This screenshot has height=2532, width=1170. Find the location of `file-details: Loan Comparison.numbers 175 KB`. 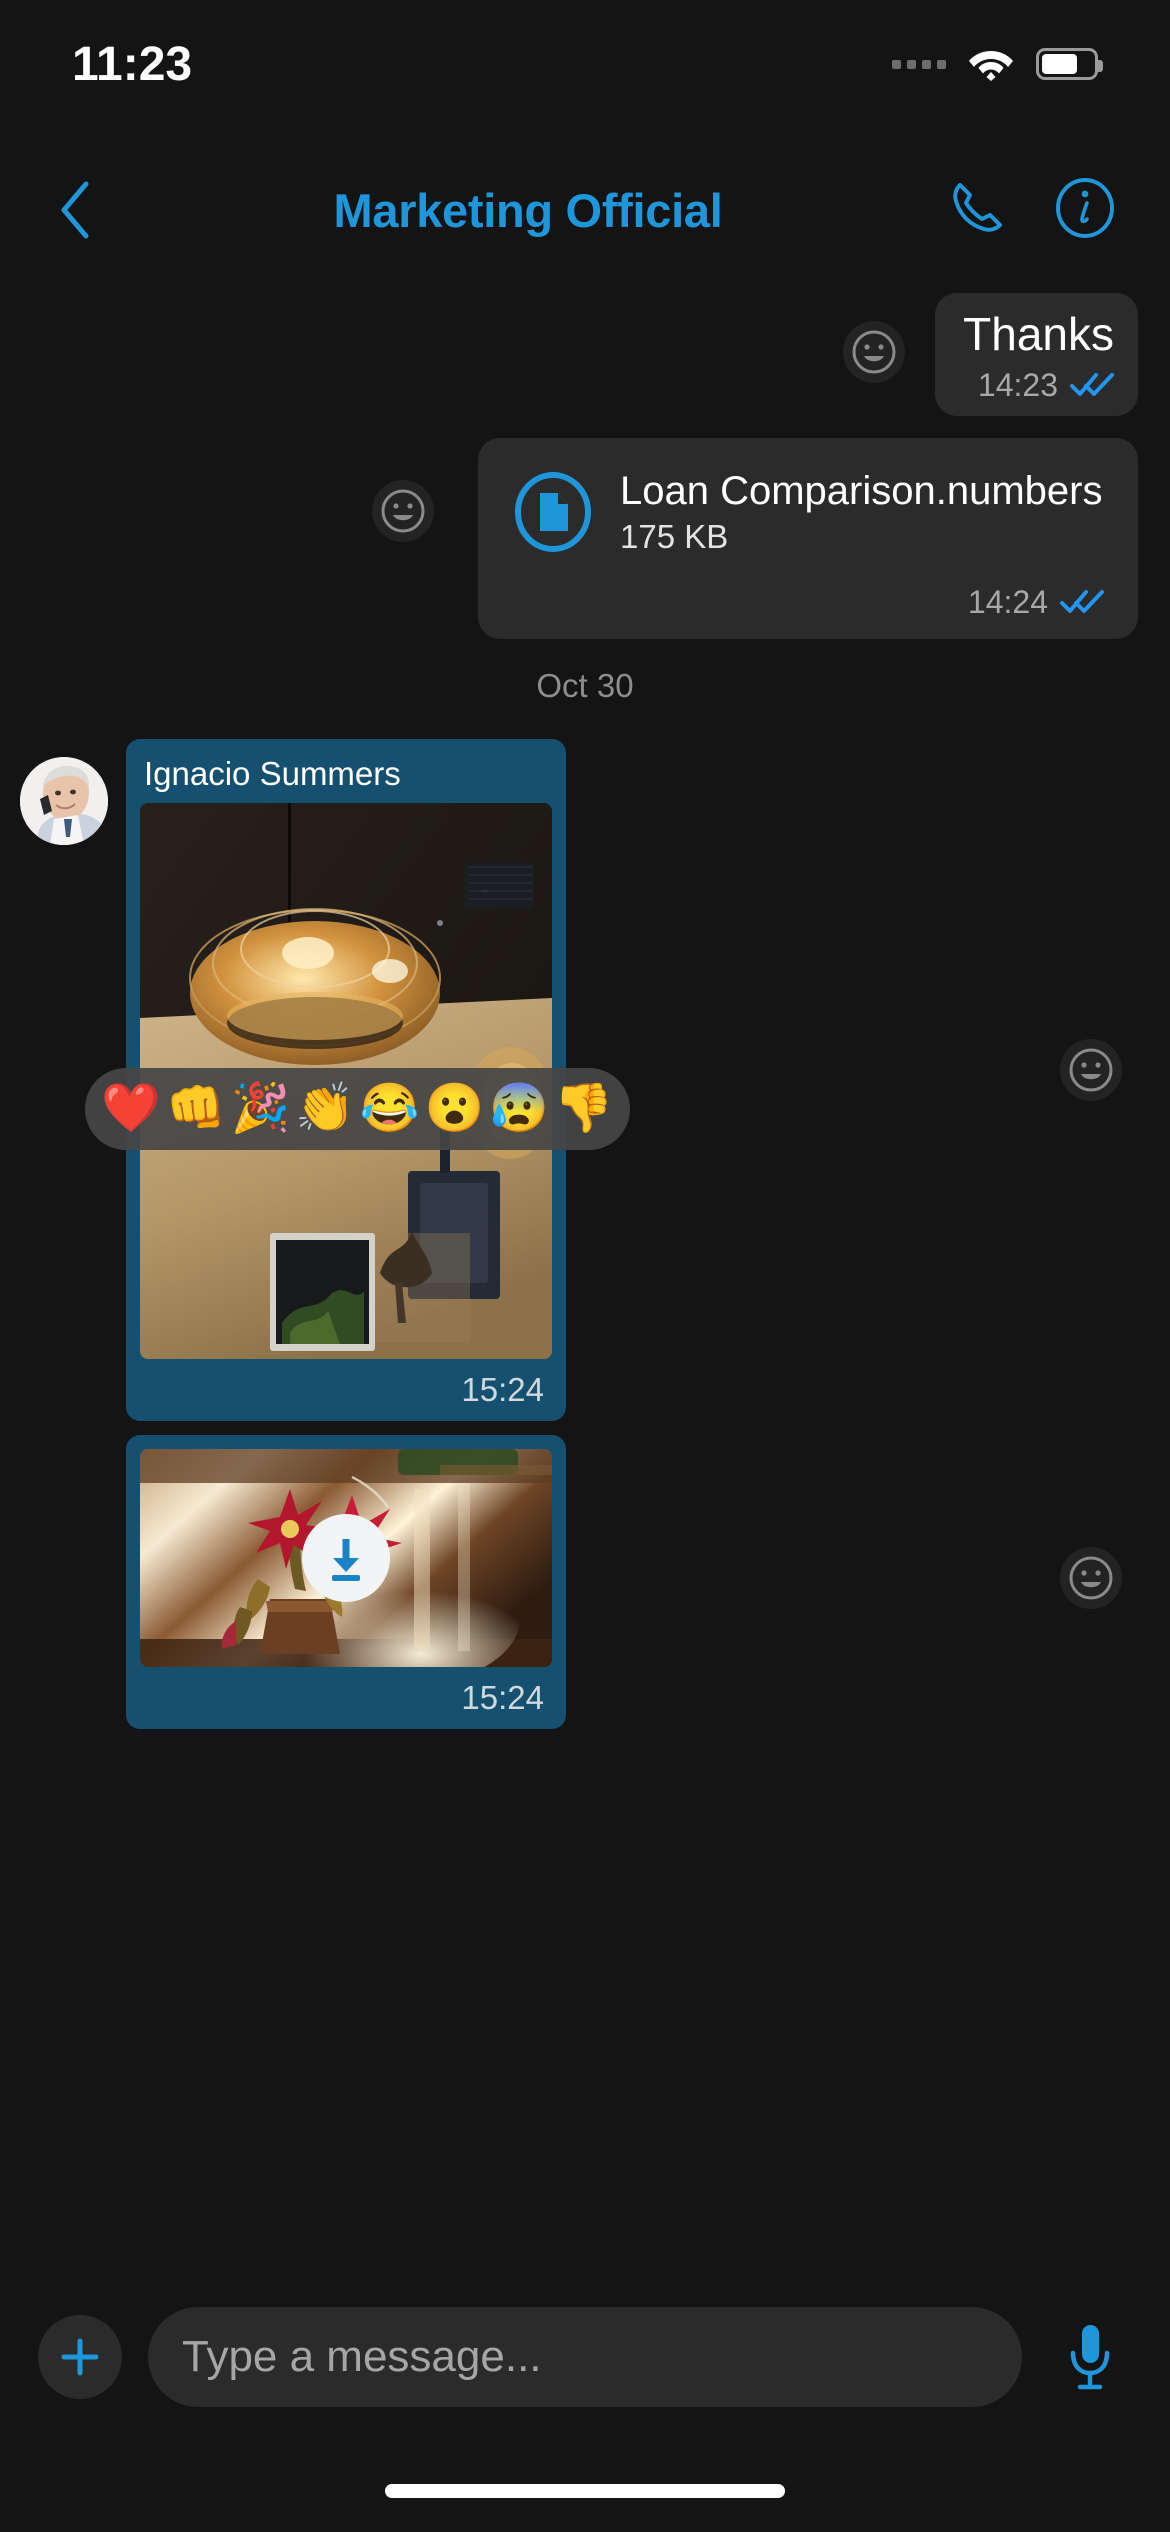

file-details: Loan Comparison.numbers 175 KB is located at coordinates (861, 512).